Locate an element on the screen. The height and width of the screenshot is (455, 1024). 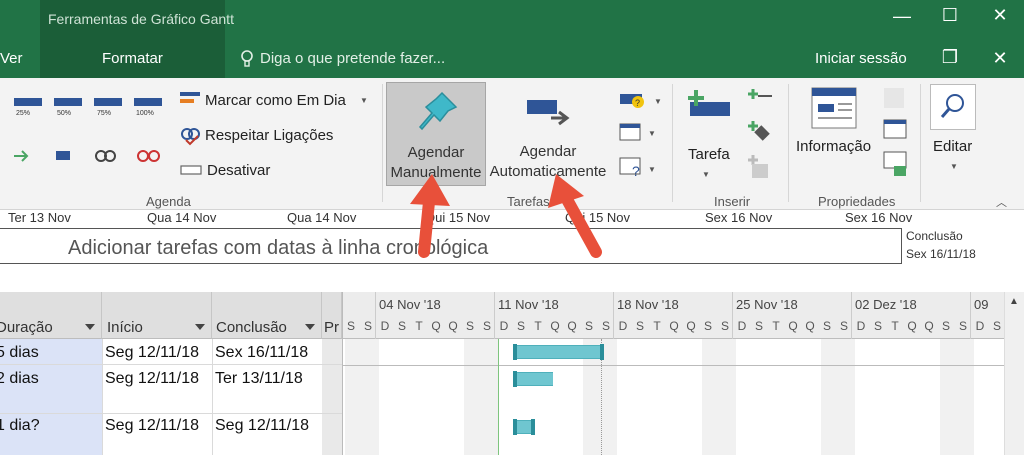
pct-50-button: 50% is located at coordinates (64, 113).